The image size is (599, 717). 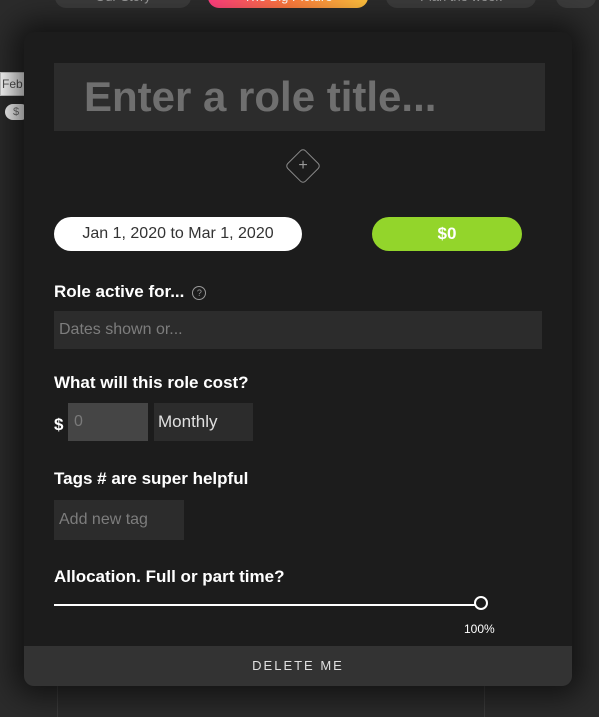 I want to click on total-cost-badge: $0, so click(x=447, y=234).